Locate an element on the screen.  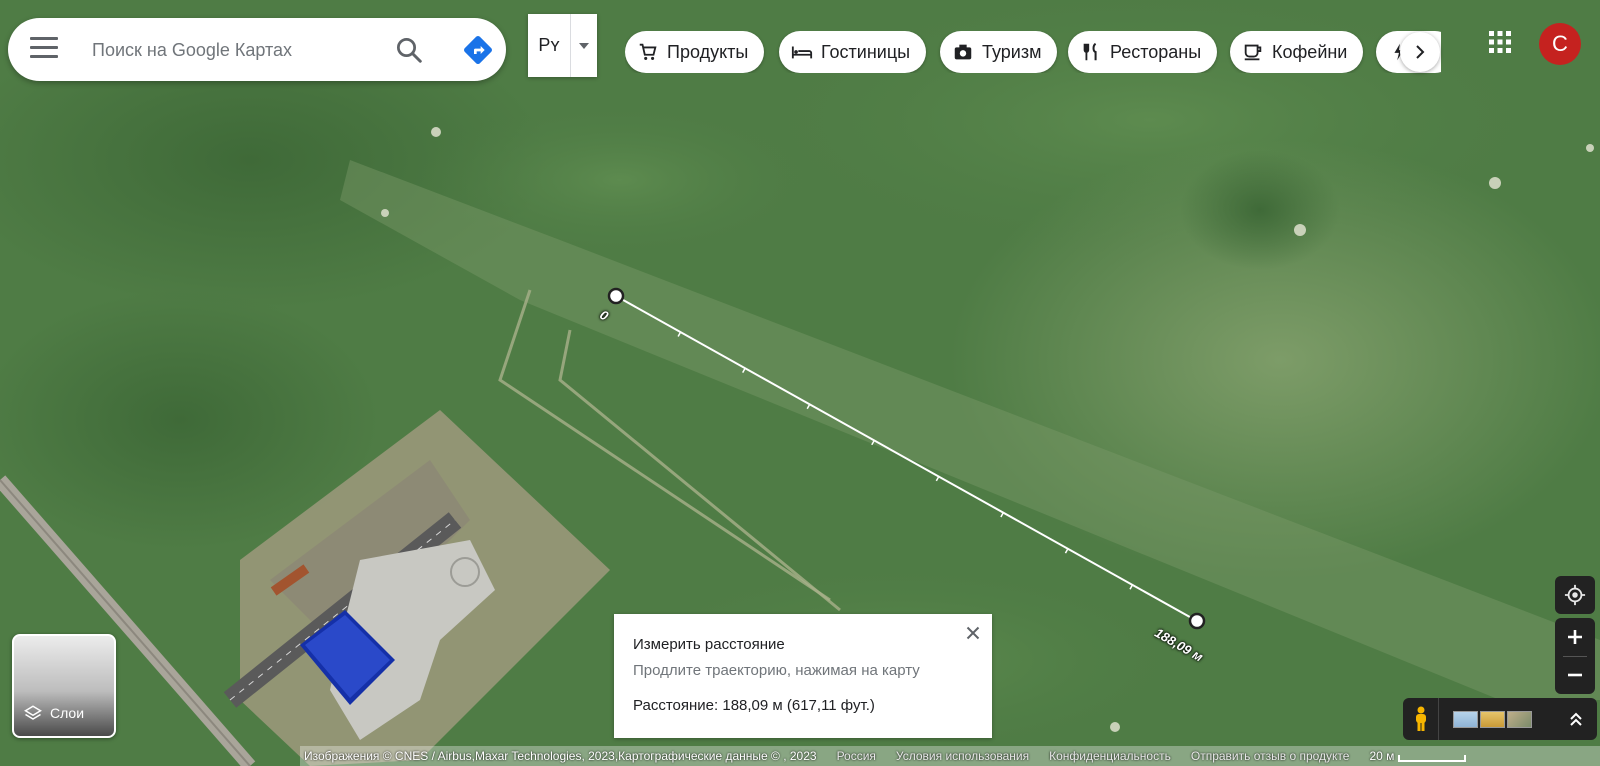
chip-groceries: Продукты is located at coordinates (695, 52).